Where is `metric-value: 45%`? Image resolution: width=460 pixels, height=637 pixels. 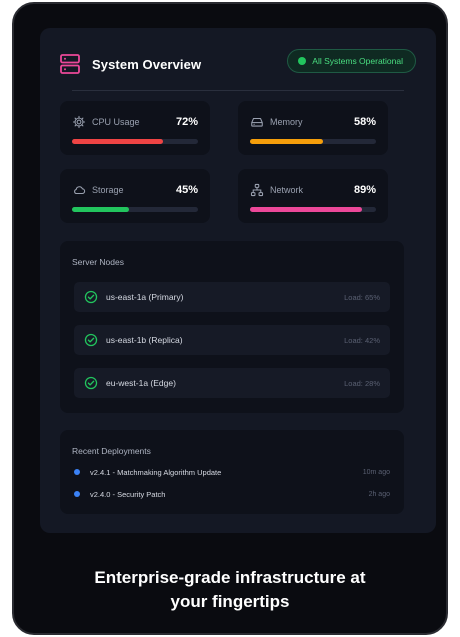 metric-value: 45% is located at coordinates (186, 190).